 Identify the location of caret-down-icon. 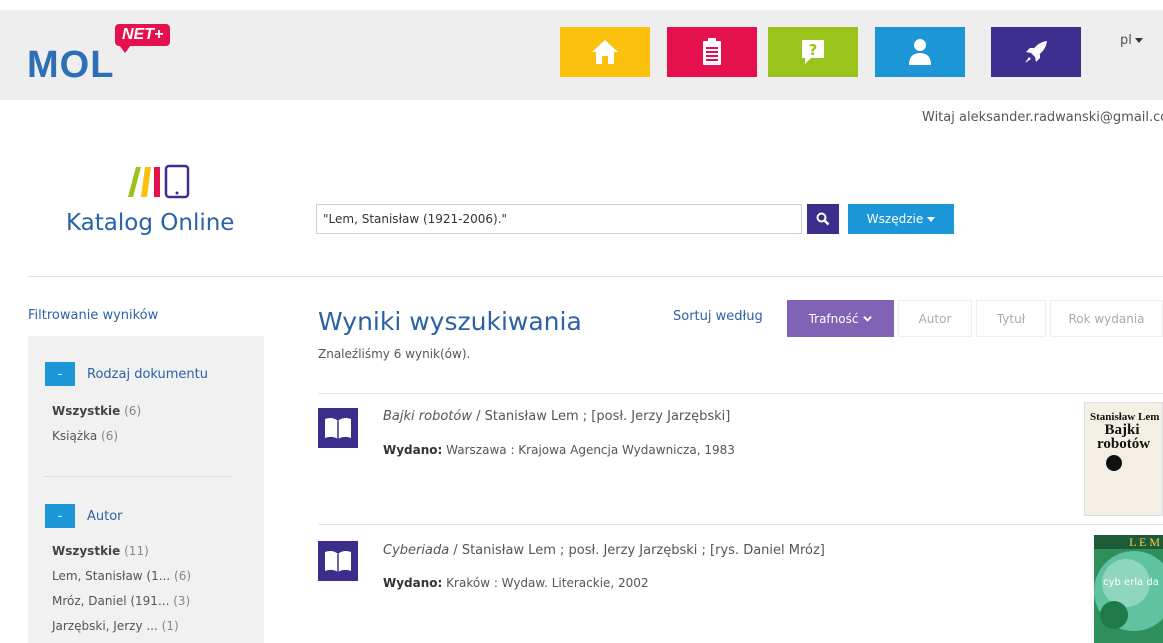
(931, 219).